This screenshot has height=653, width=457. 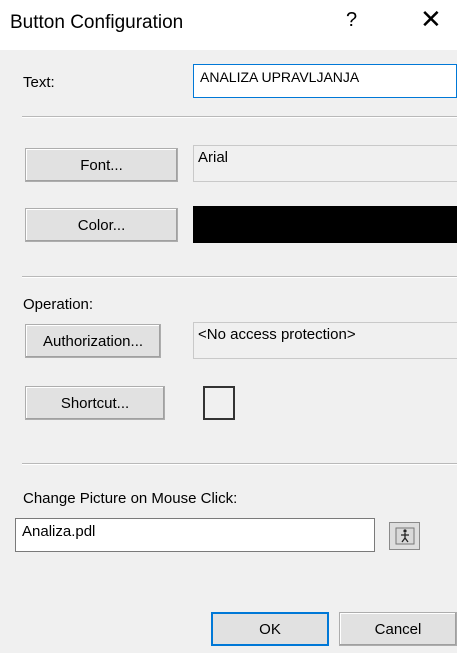 I want to click on font-value: Arial, so click(x=213, y=157).